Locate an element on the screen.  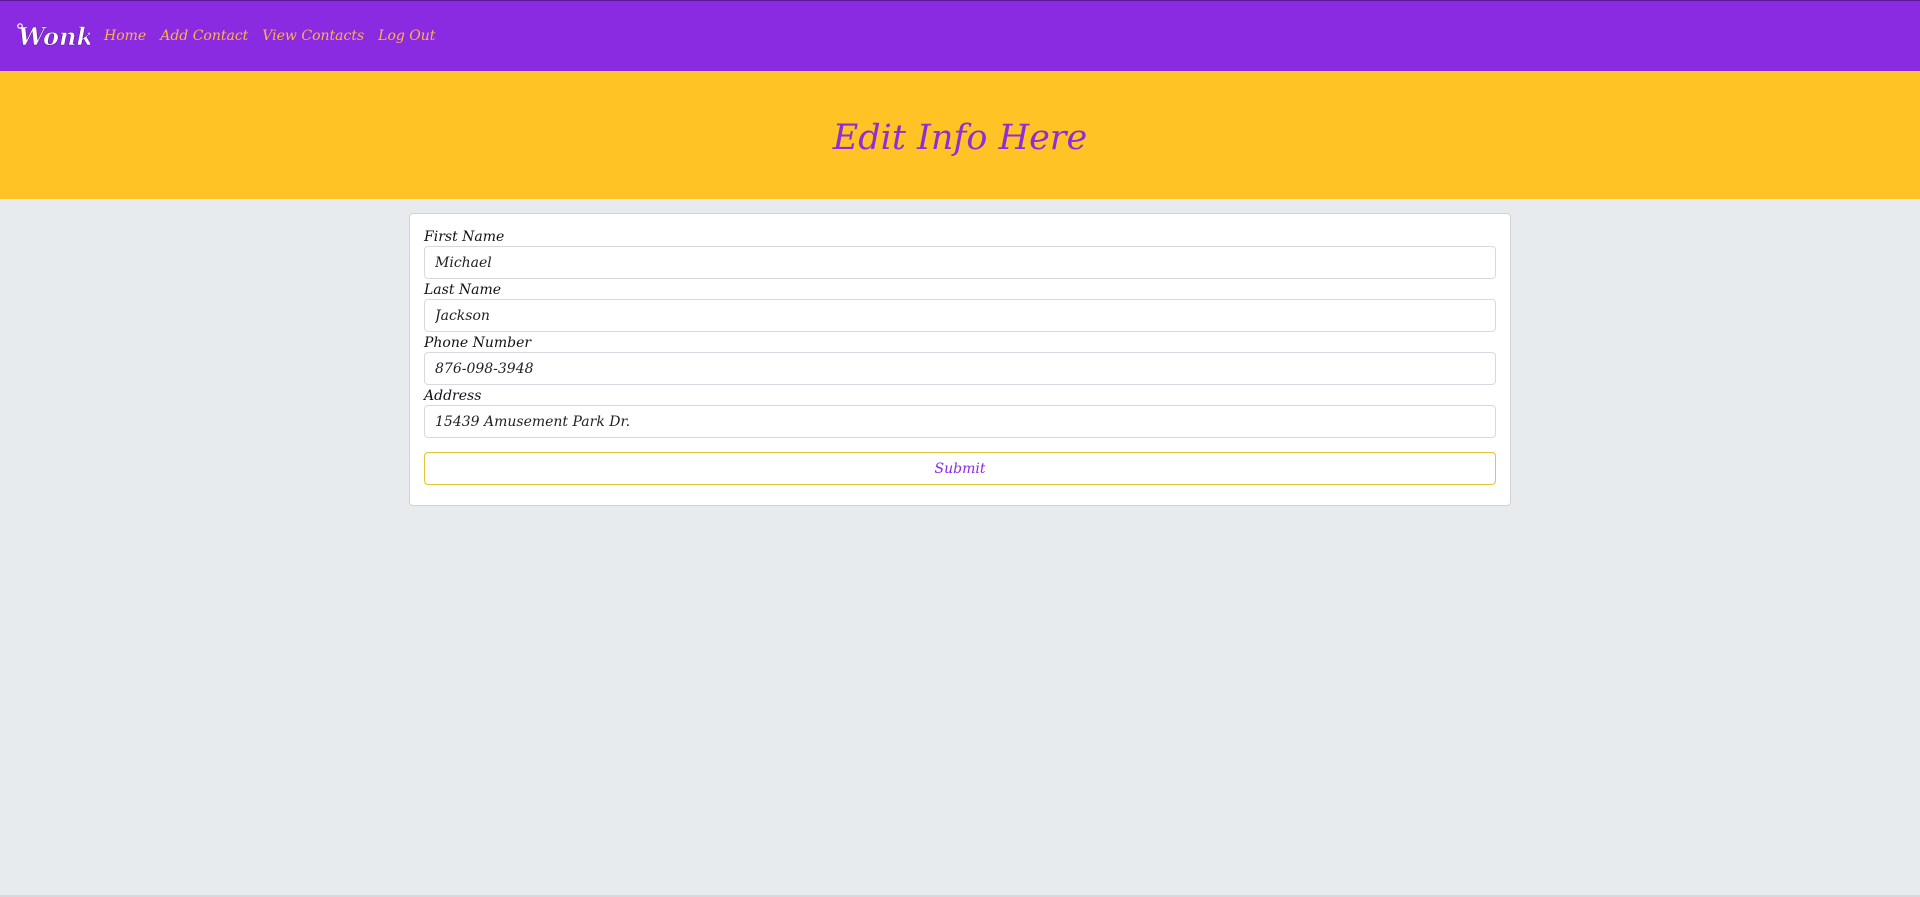
nav-home-link: Home is located at coordinates (125, 36).